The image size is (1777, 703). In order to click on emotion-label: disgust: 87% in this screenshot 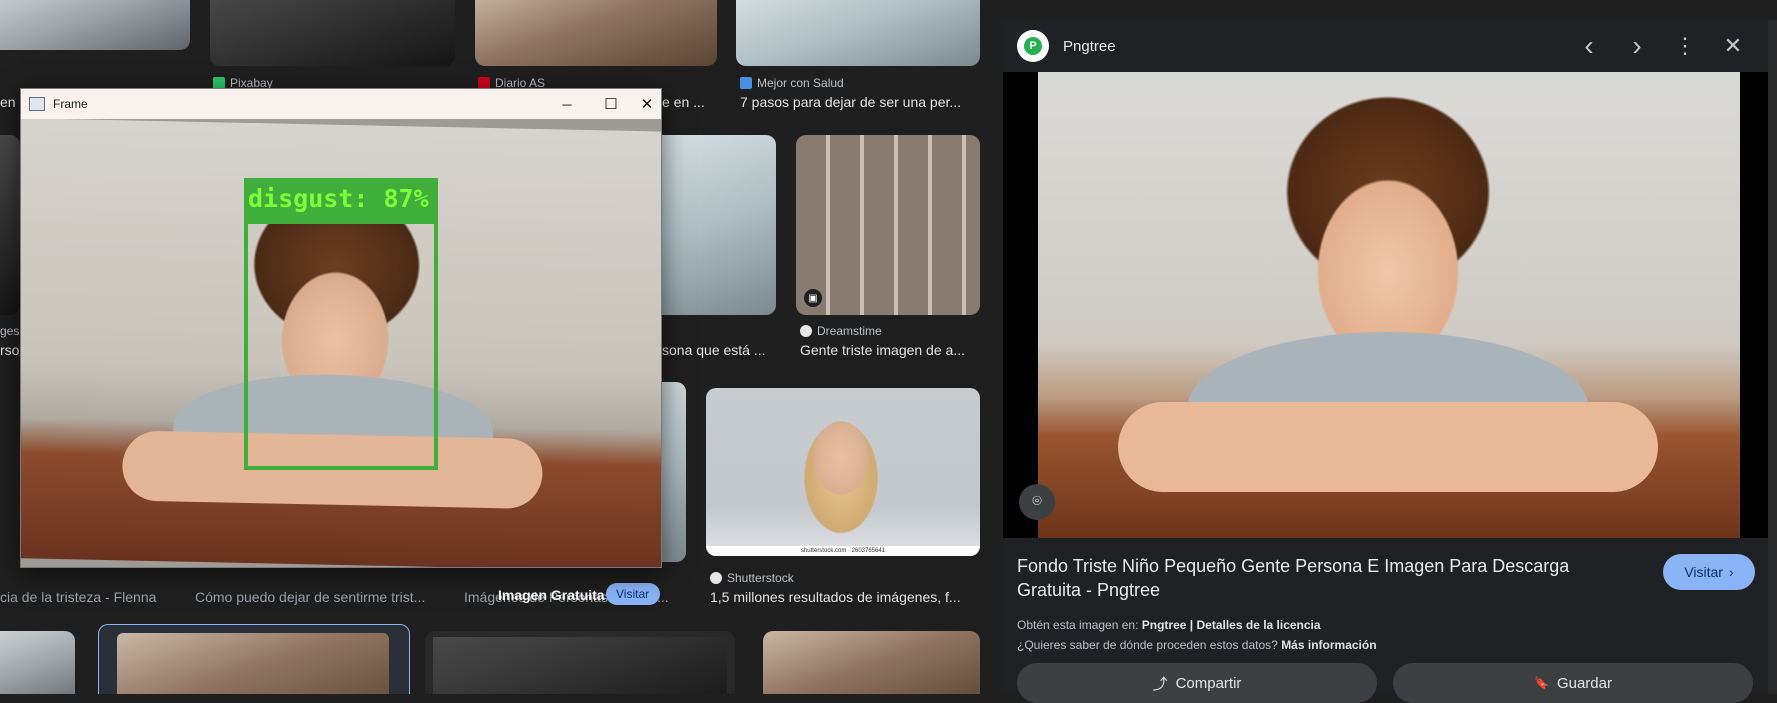, I will do `click(341, 199)`.